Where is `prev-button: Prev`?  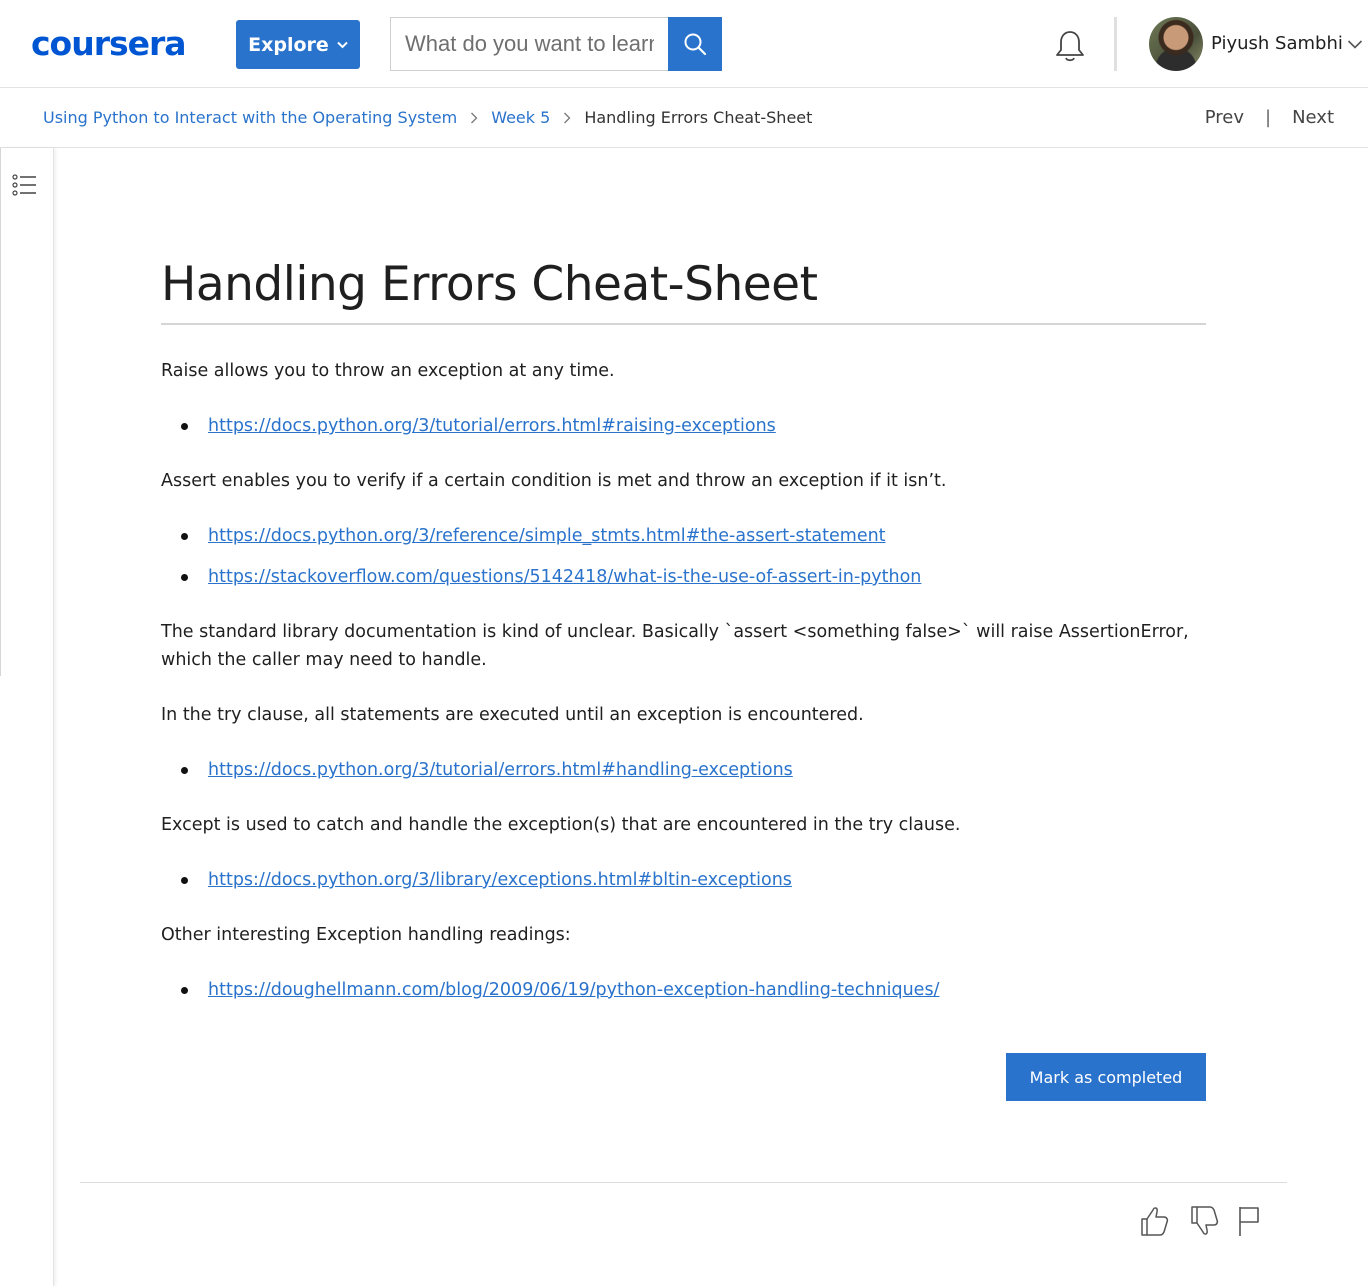 prev-button: Prev is located at coordinates (1224, 118).